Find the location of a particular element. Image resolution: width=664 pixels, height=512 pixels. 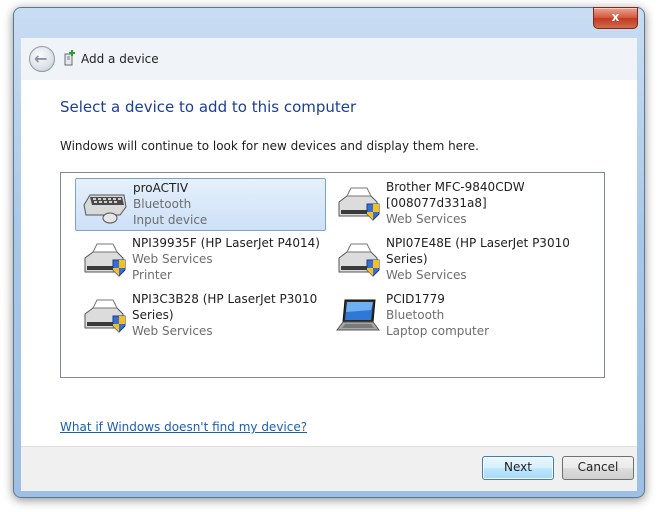

page-heading: Select a device to add to this computer is located at coordinates (208, 107).